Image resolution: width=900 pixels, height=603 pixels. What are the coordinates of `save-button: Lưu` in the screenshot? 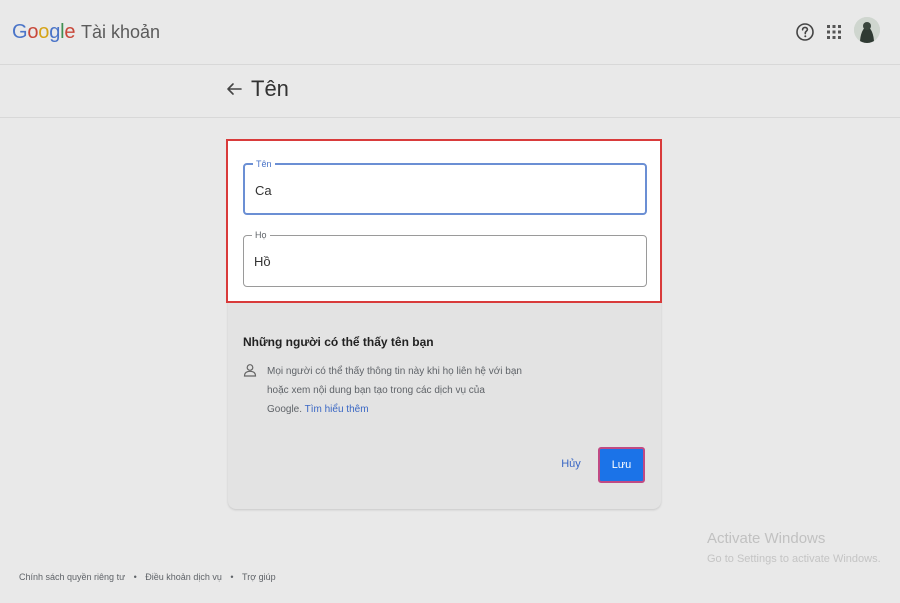 It's located at (621, 465).